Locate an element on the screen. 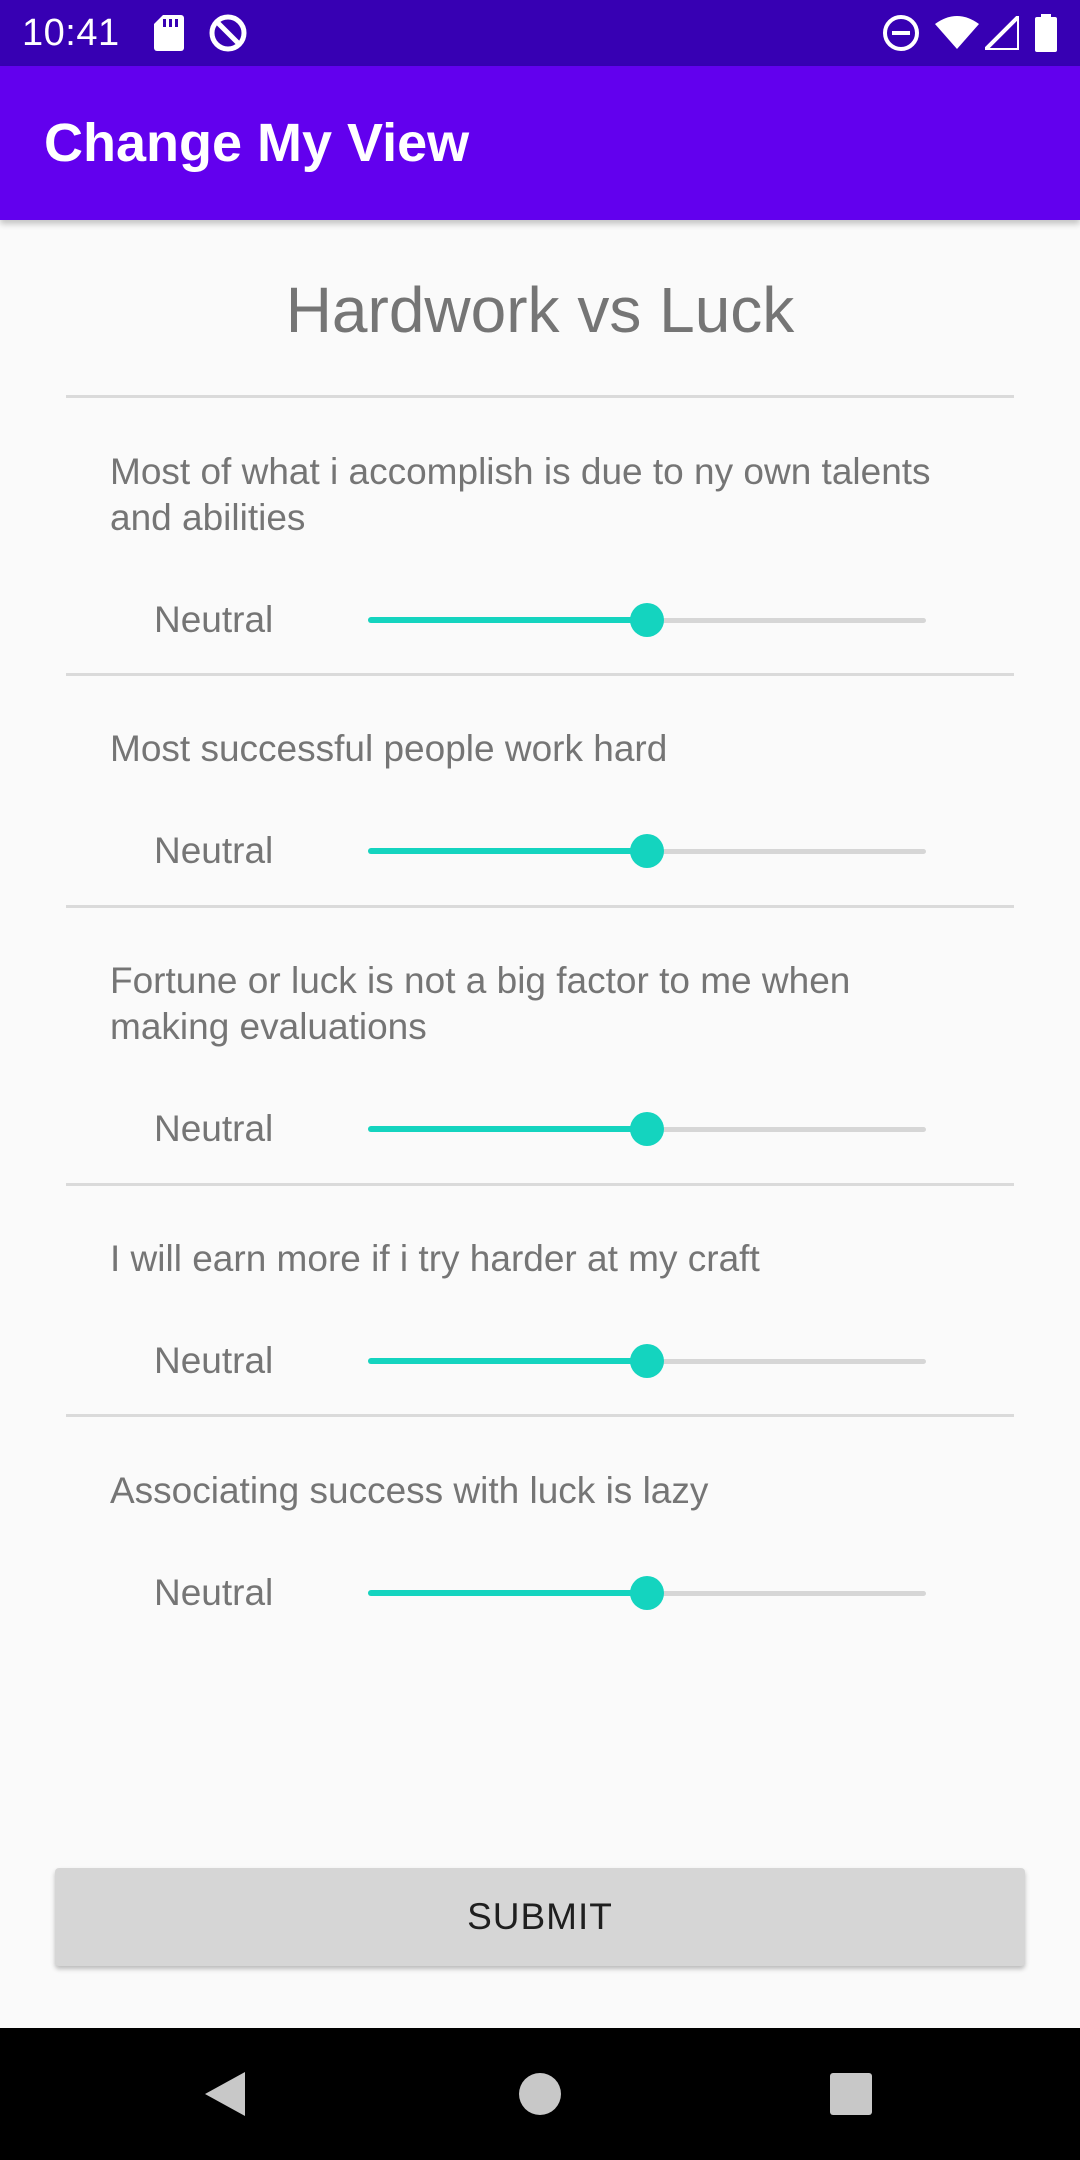  do-not-disturb-icon is located at coordinates (901, 33).